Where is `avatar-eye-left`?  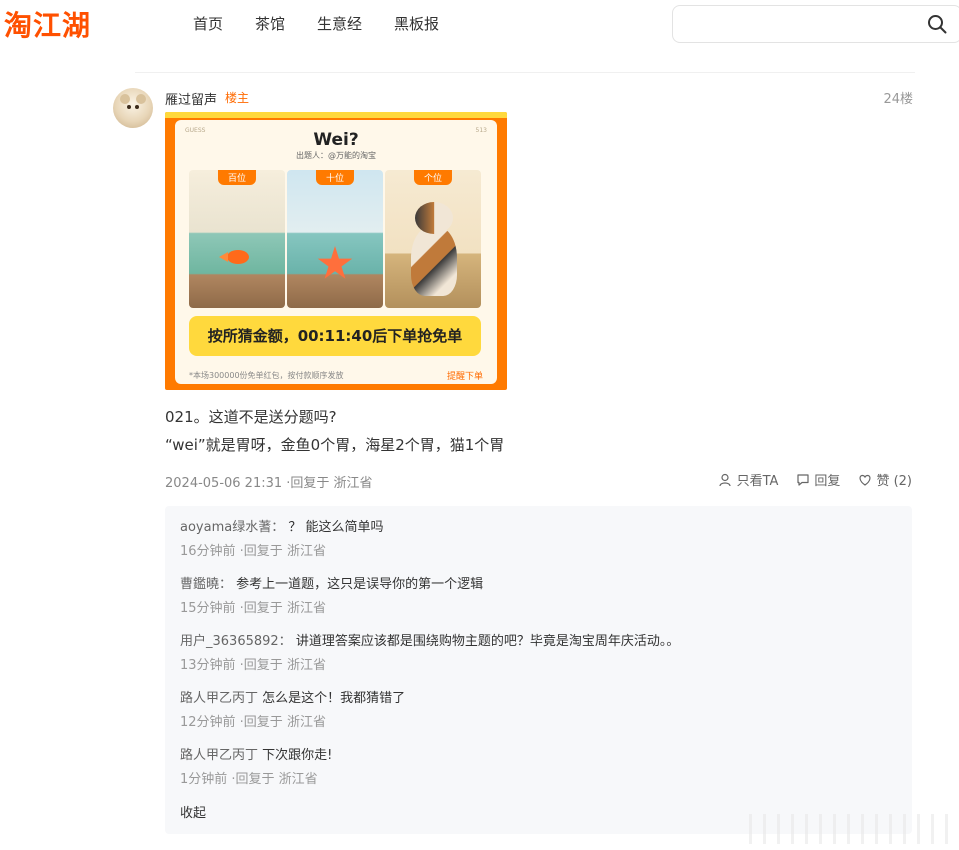
avatar-eye-left is located at coordinates (129, 107).